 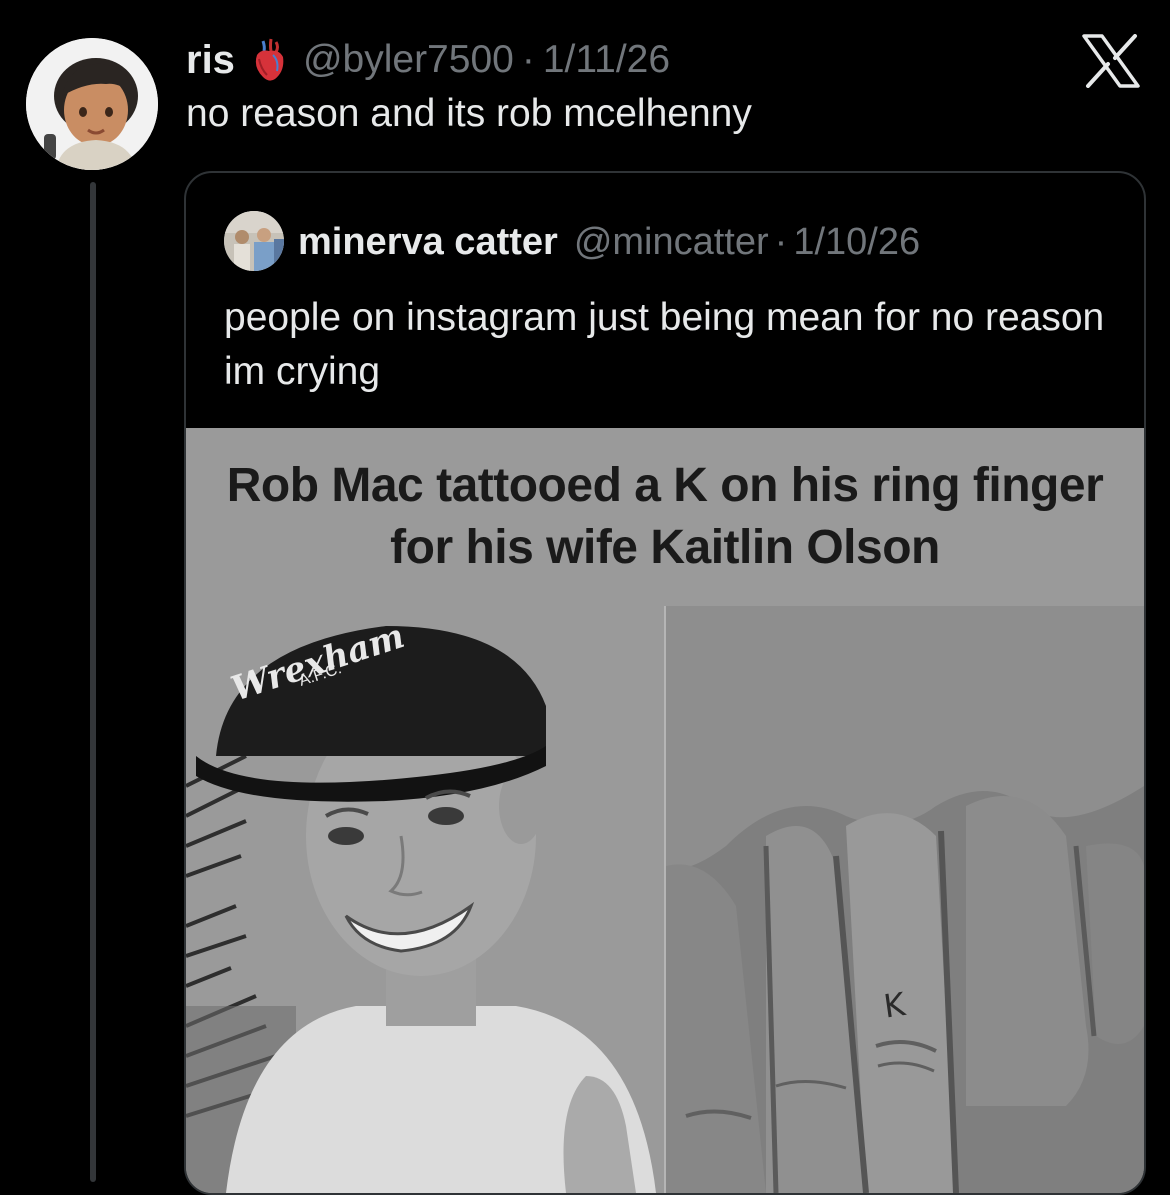 What do you see at coordinates (269, 59) in the screenshot?
I see `anatomical-heart-icon` at bounding box center [269, 59].